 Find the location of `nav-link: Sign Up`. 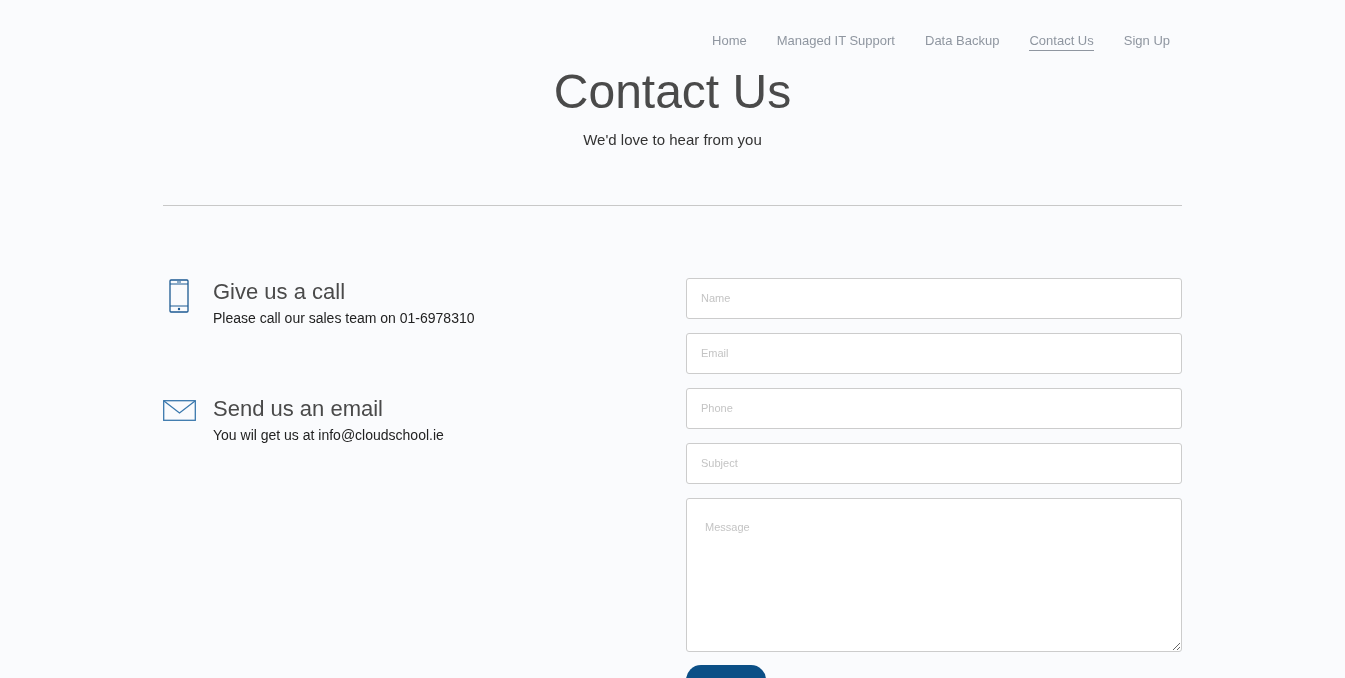

nav-link: Sign Up is located at coordinates (1146, 41).